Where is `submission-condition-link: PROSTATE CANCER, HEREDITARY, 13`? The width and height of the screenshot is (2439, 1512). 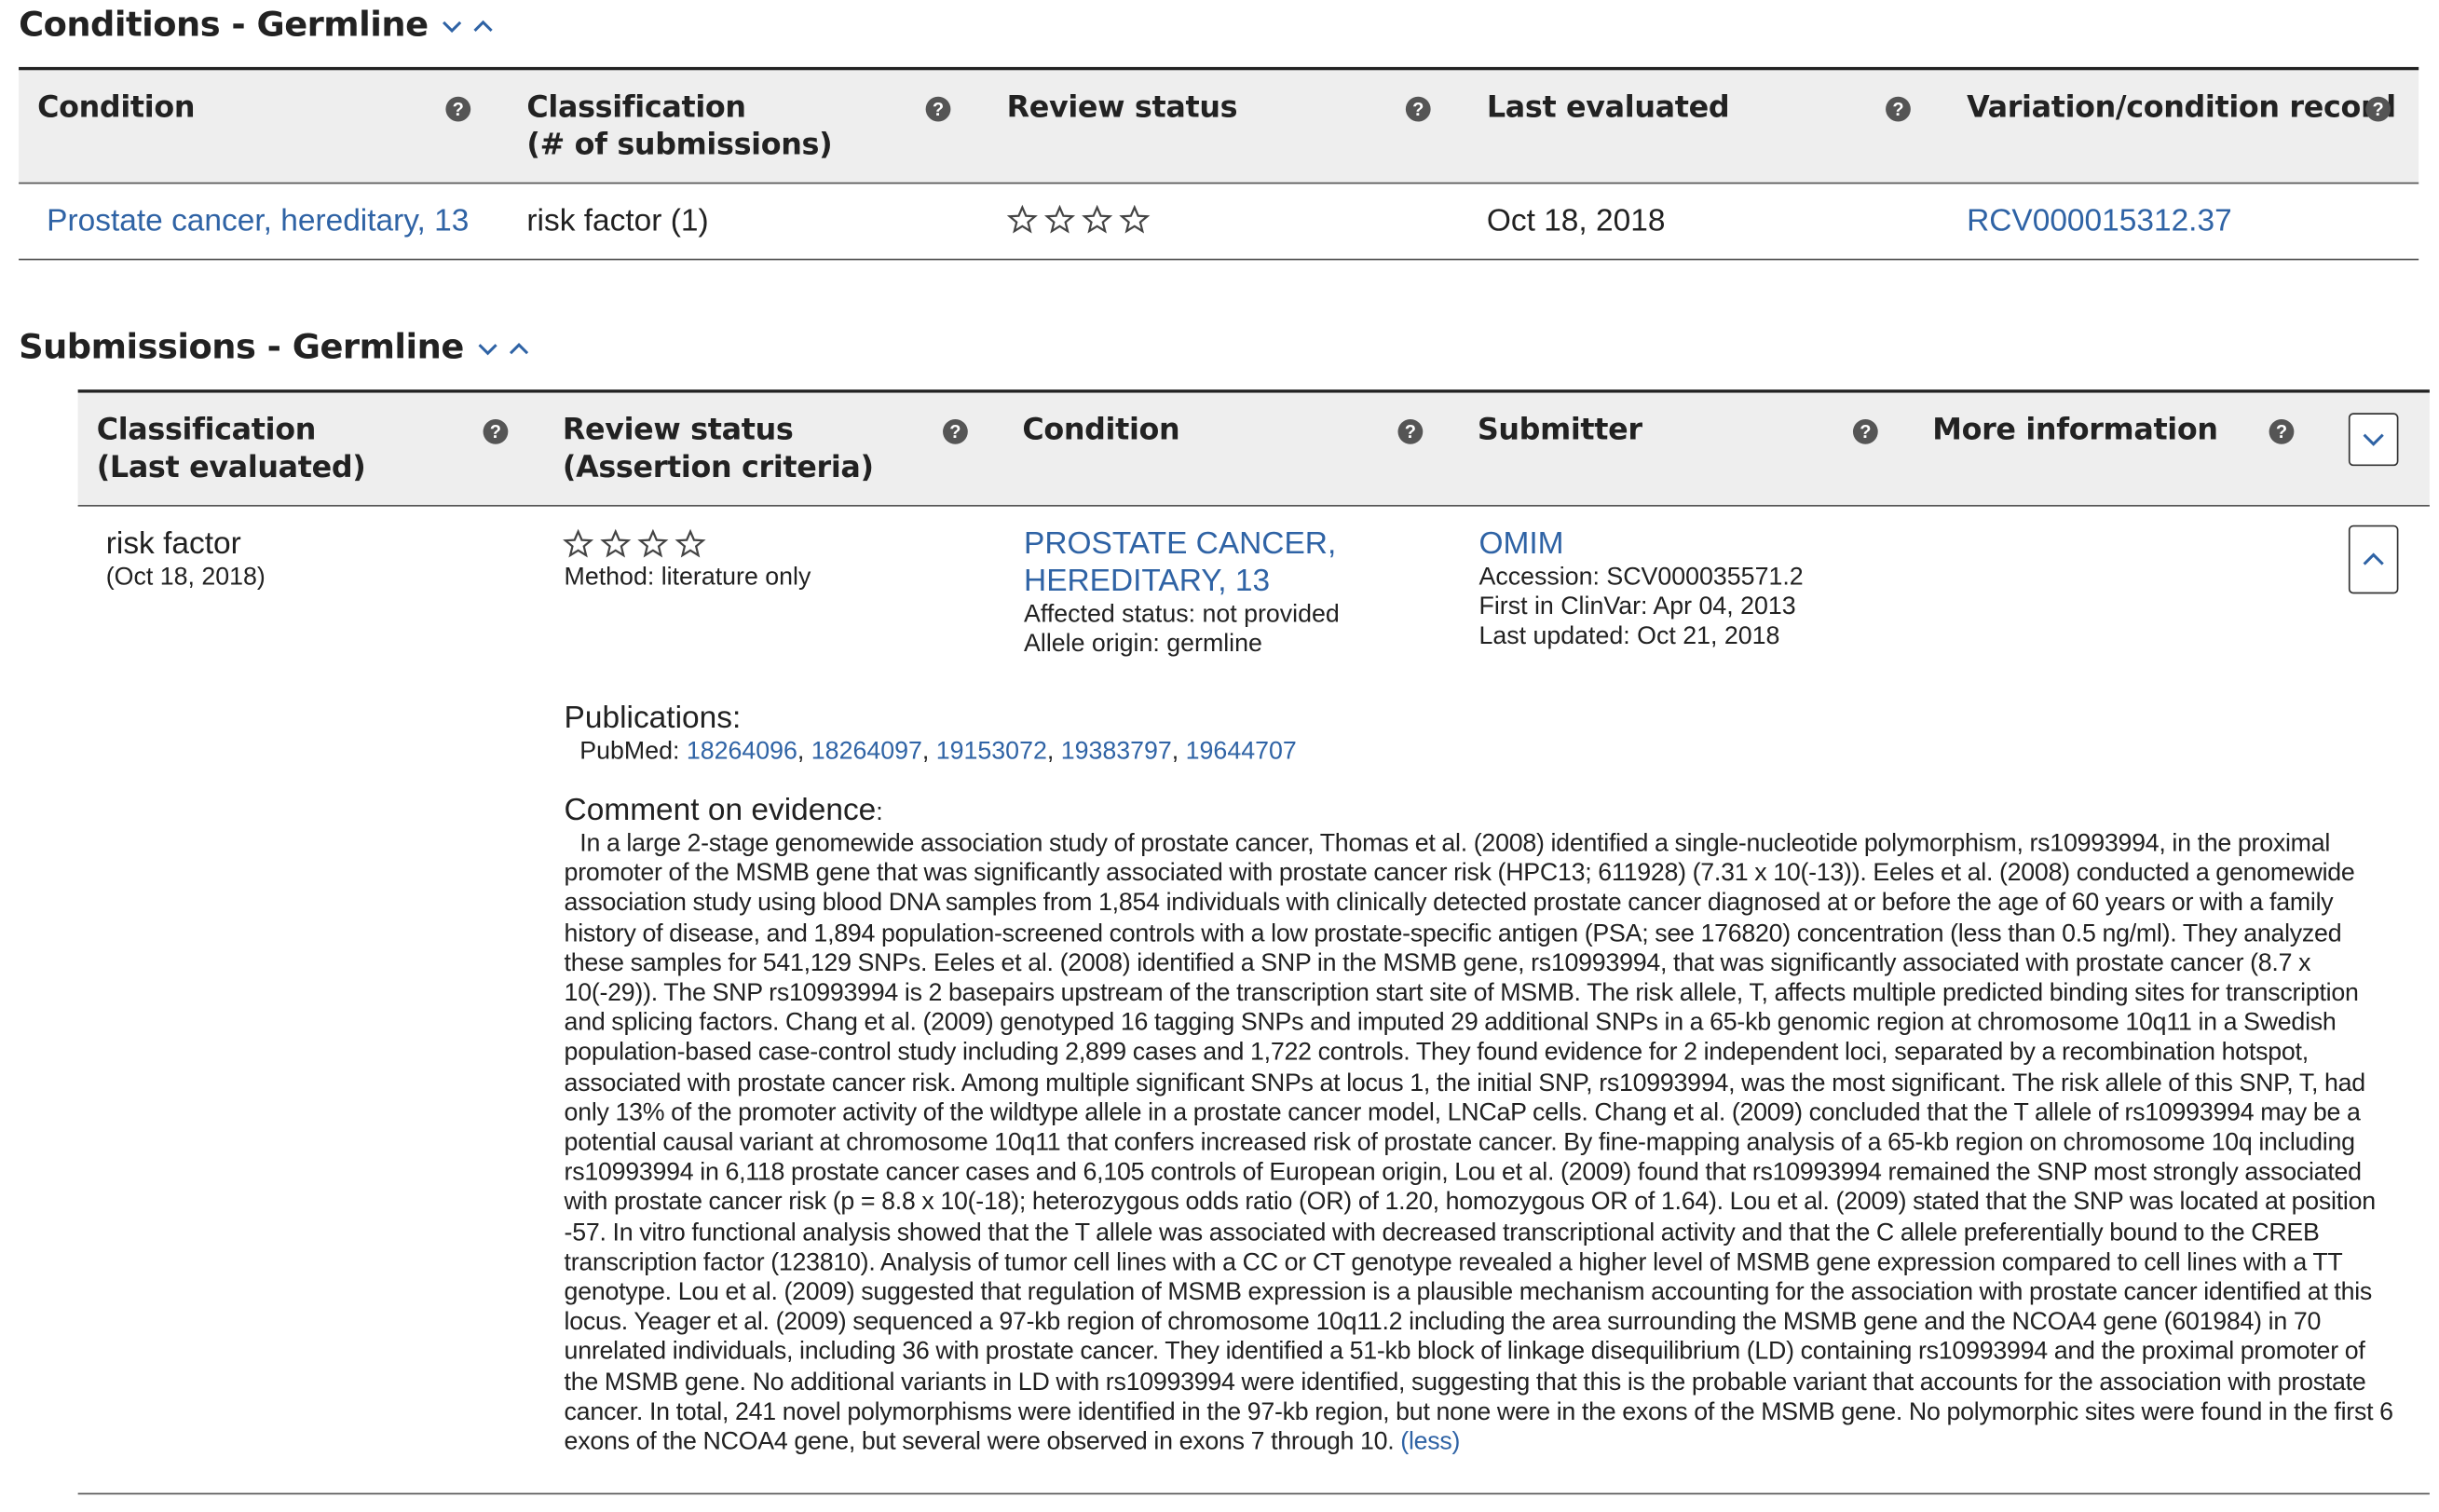
submission-condition-link: PROSTATE CANCER, HEREDITARY, 13 is located at coordinates (1180, 562).